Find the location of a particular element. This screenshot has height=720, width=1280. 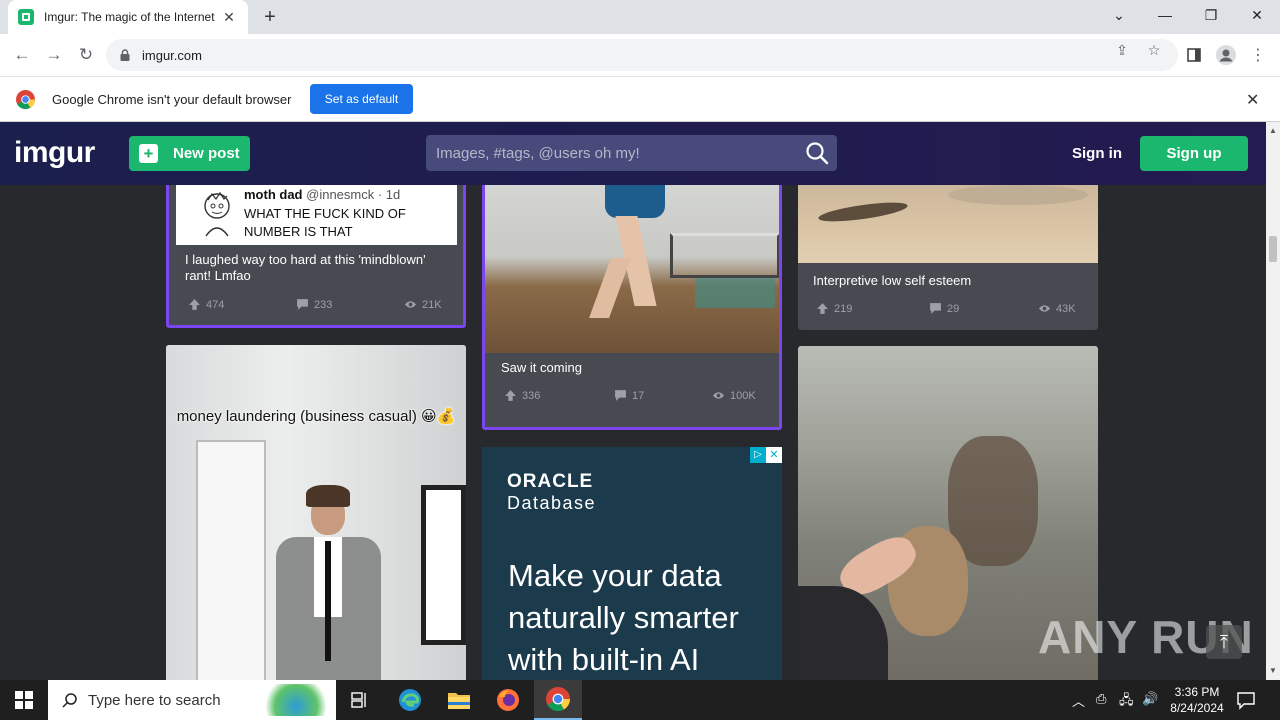

url-text: imgur.com is located at coordinates (172, 55).